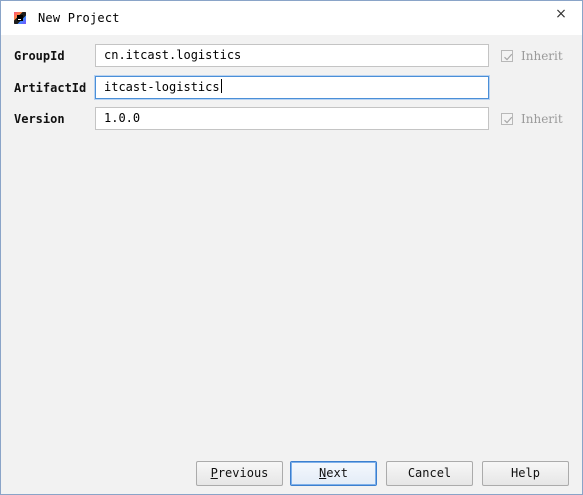 This screenshot has width=583, height=495. I want to click on window-title: New Project, so click(79, 18).